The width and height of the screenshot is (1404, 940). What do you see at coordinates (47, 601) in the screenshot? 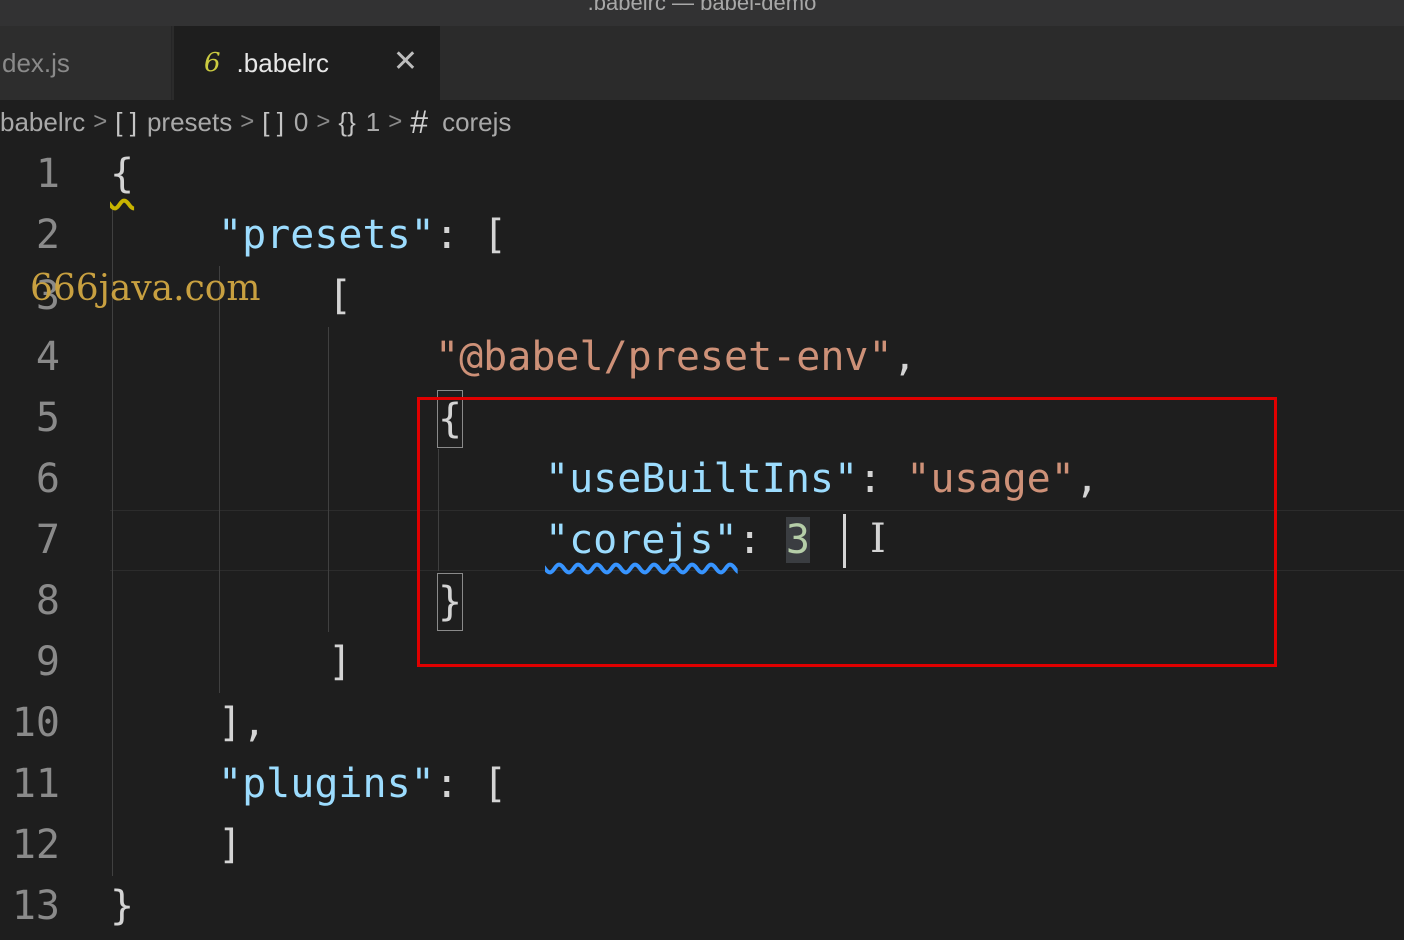
I see `line-number: 8` at bounding box center [47, 601].